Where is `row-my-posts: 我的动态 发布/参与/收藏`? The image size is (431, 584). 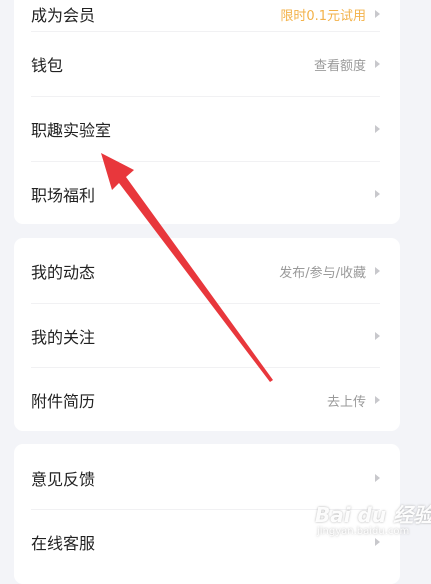
row-my-posts: 我的动态 发布/参与/收藏 is located at coordinates (207, 271).